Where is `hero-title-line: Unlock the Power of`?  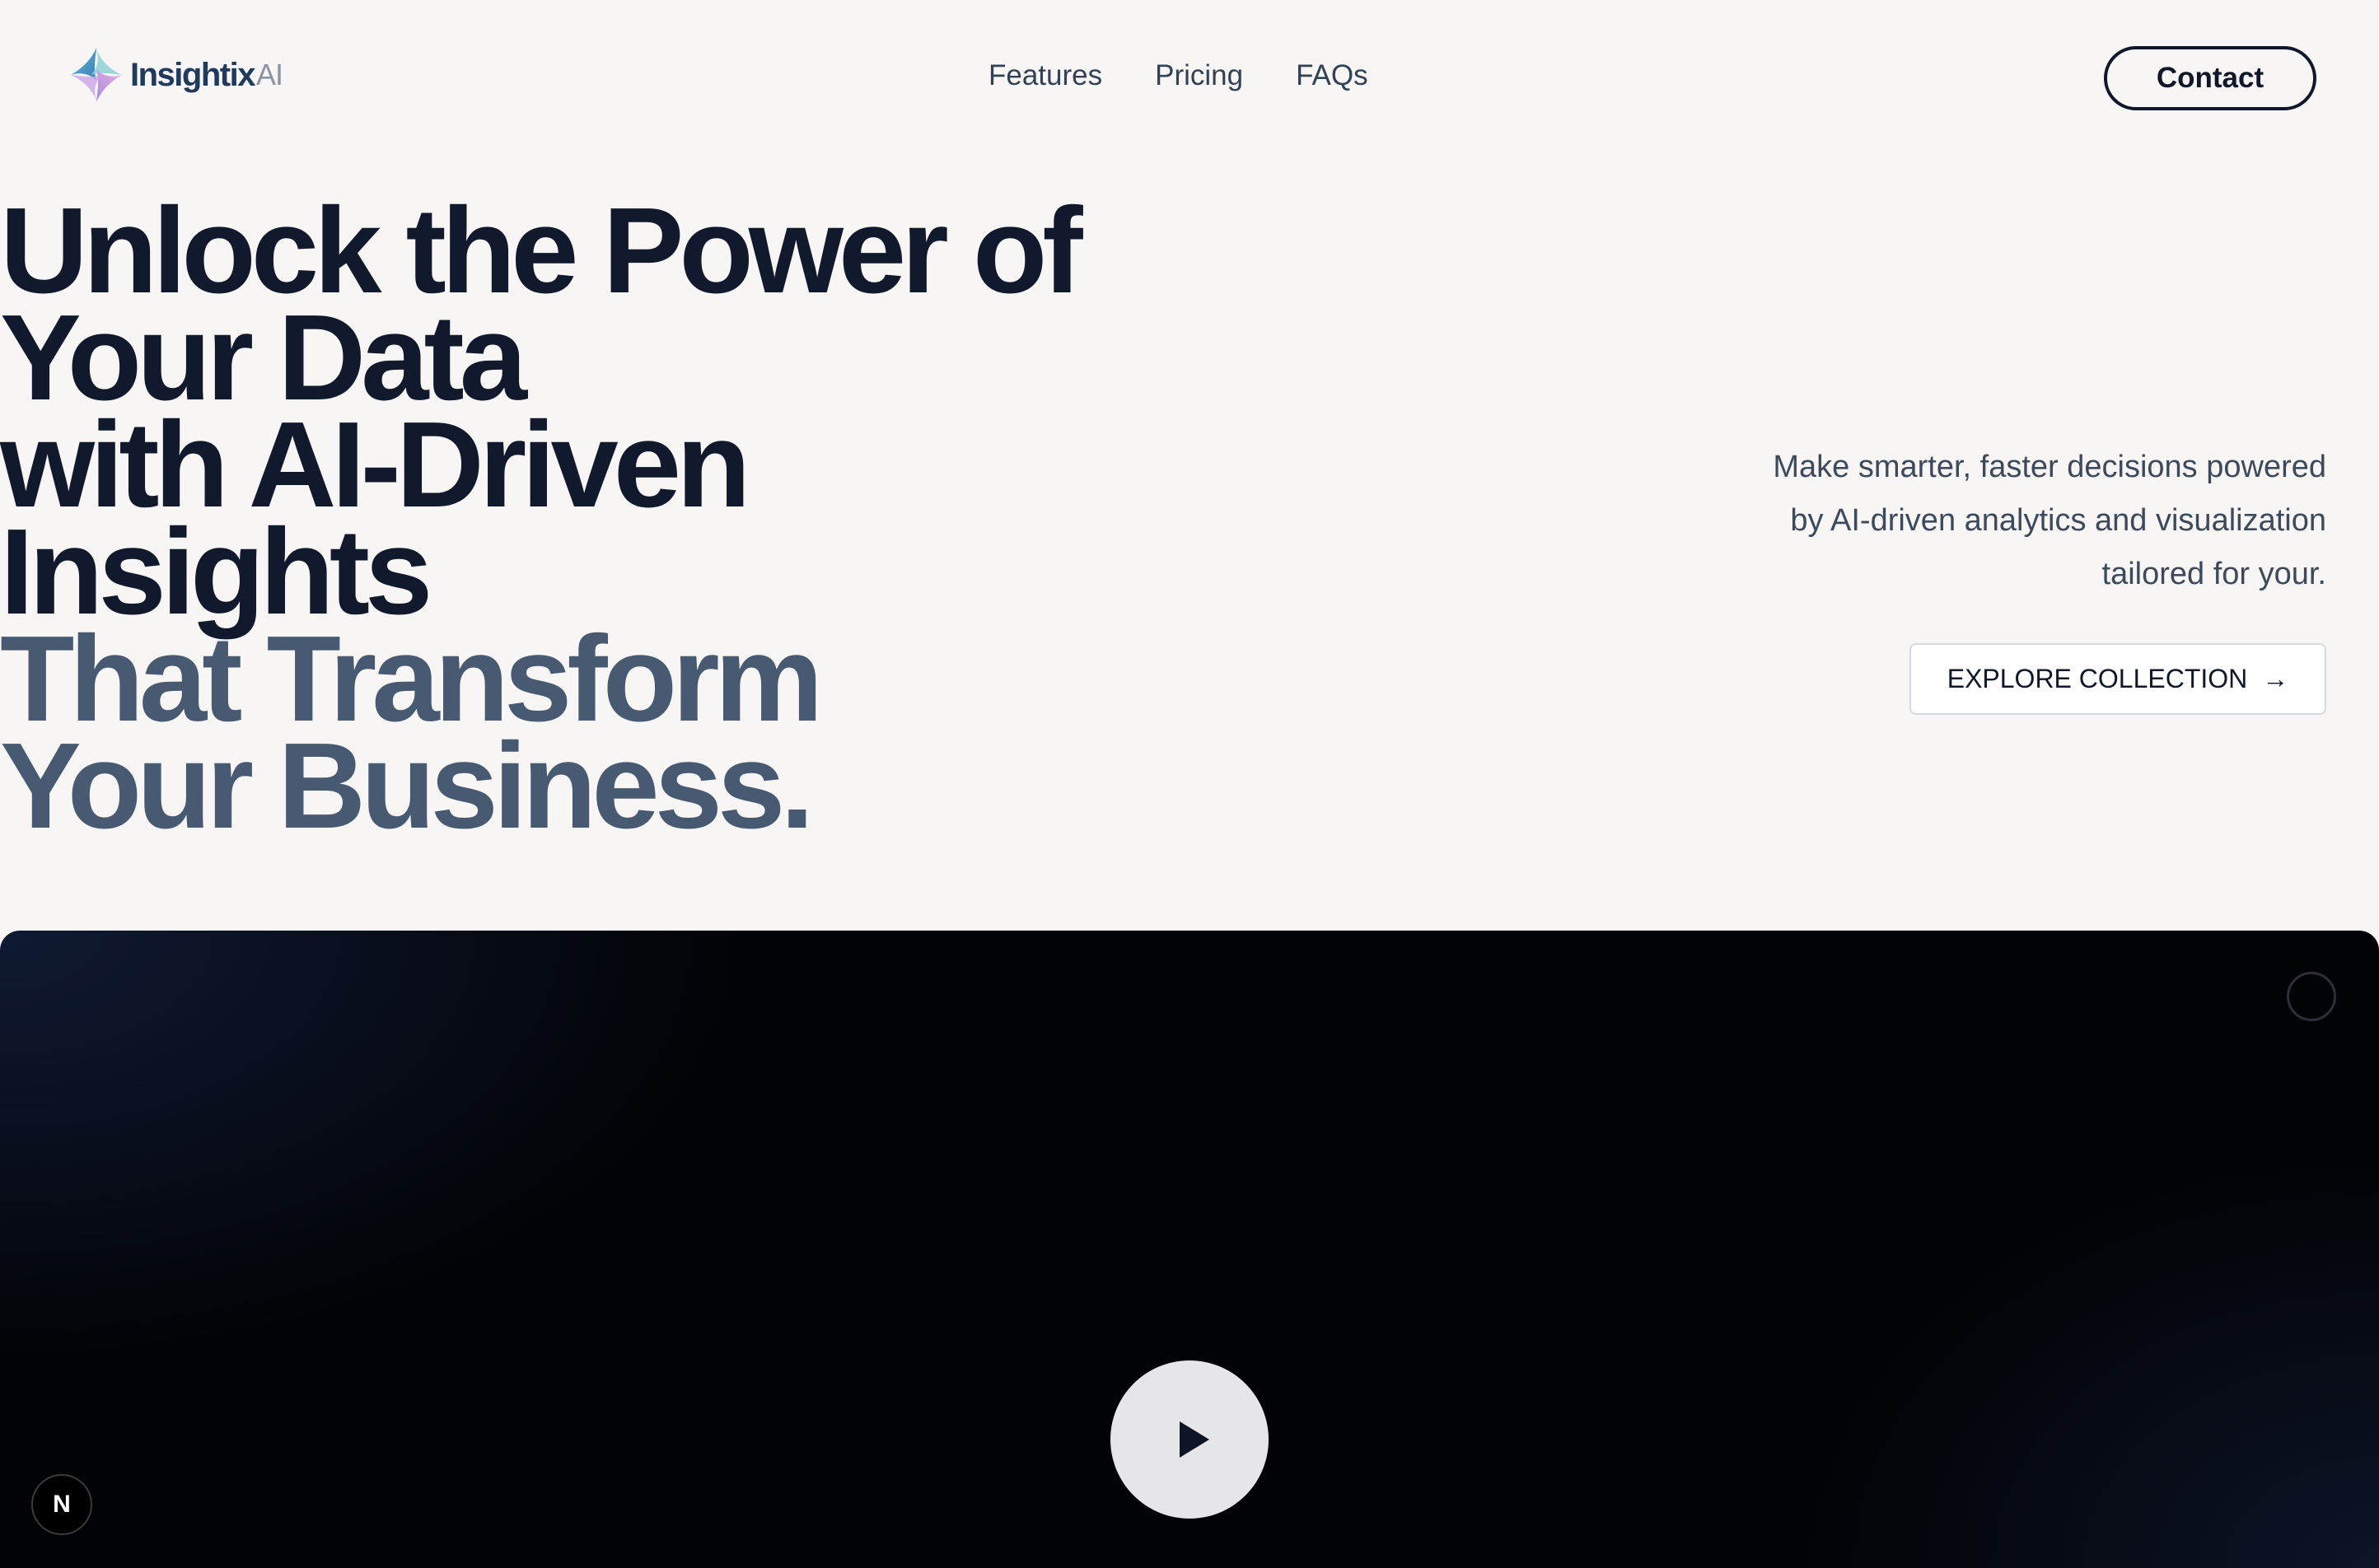 hero-title-line: Unlock the Power of is located at coordinates (541, 251).